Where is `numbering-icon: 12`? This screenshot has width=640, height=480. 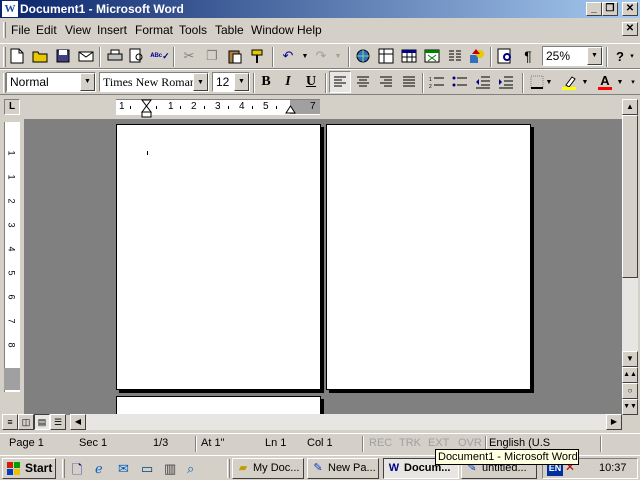 numbering-icon: 12 is located at coordinates (437, 82).